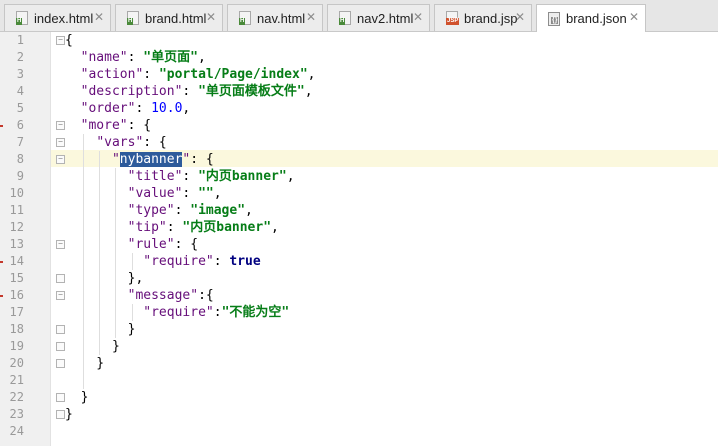 The image size is (718, 446). Describe the element at coordinates (20, 142) in the screenshot. I see `line-number: 7` at that location.